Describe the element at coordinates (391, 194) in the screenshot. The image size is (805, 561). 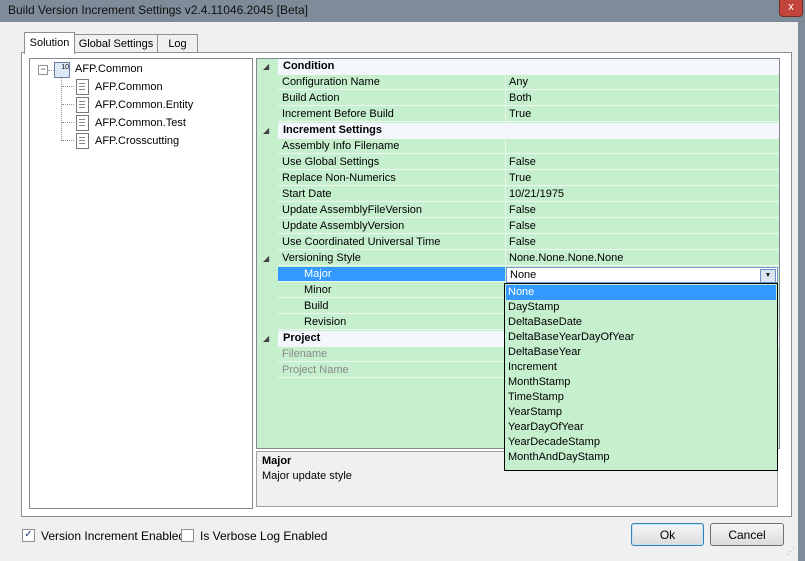
I see `property-name: Start Date` at that location.